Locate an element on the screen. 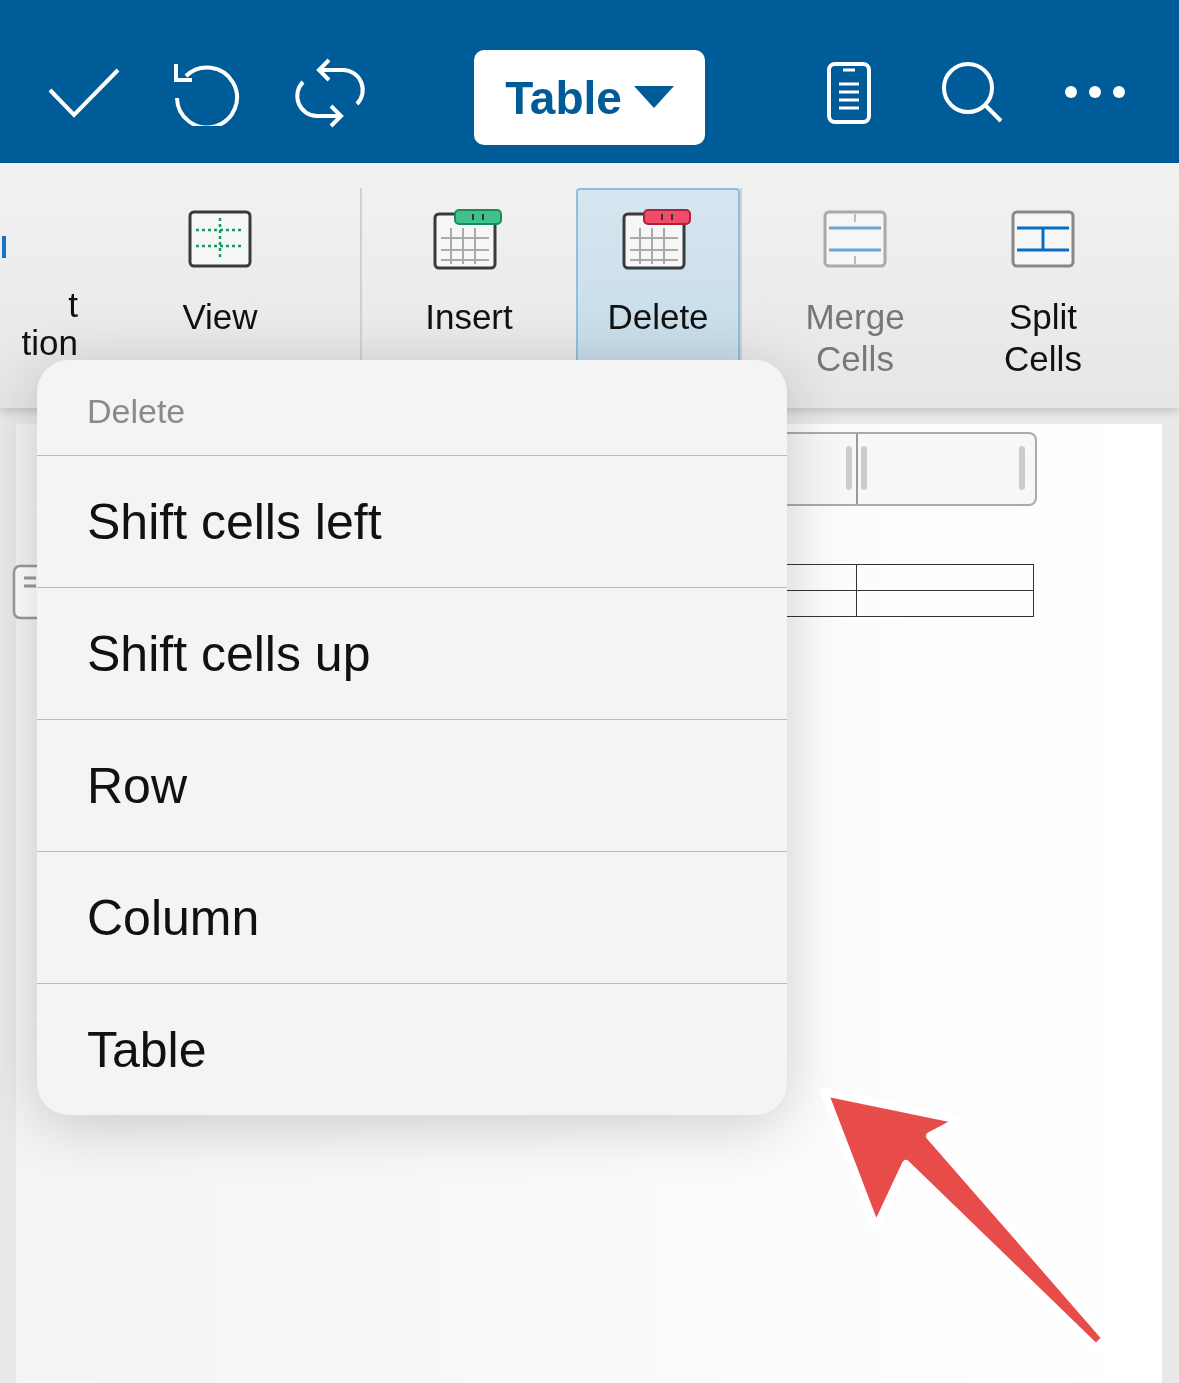 The width and height of the screenshot is (1179, 1383). merge-cells-icon is located at coordinates (855, 239).